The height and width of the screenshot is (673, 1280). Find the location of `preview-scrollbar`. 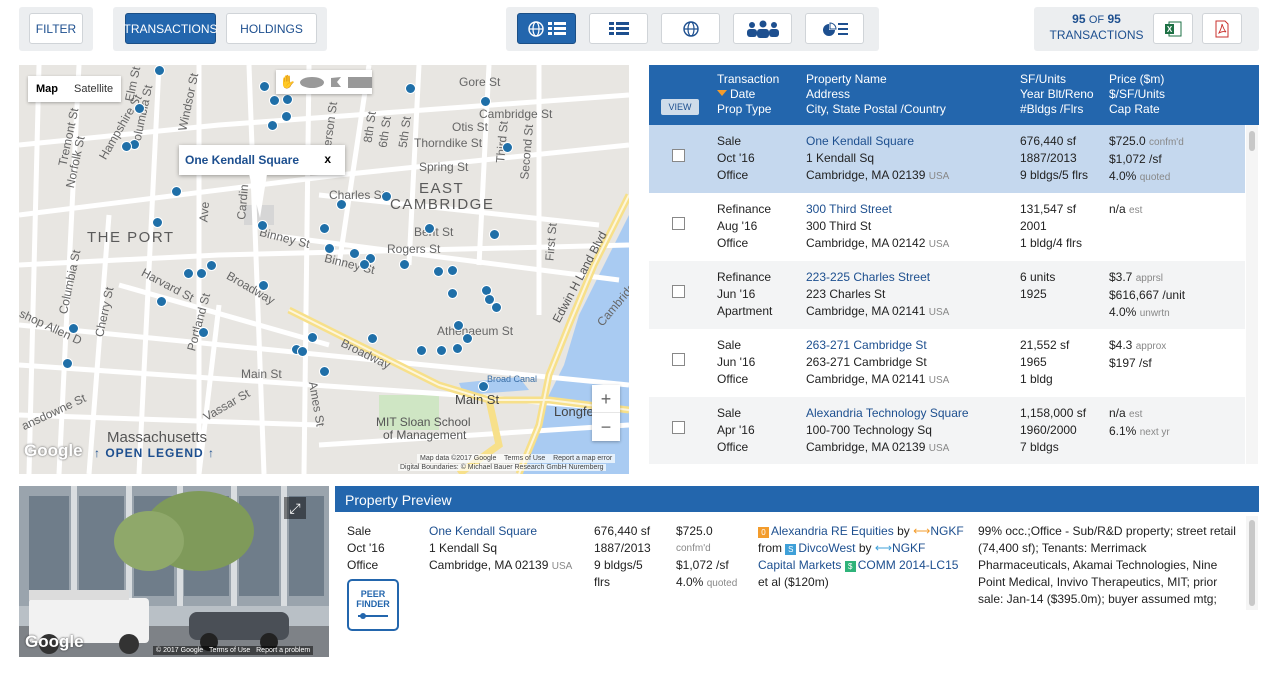

preview-scrollbar is located at coordinates (1252, 563).